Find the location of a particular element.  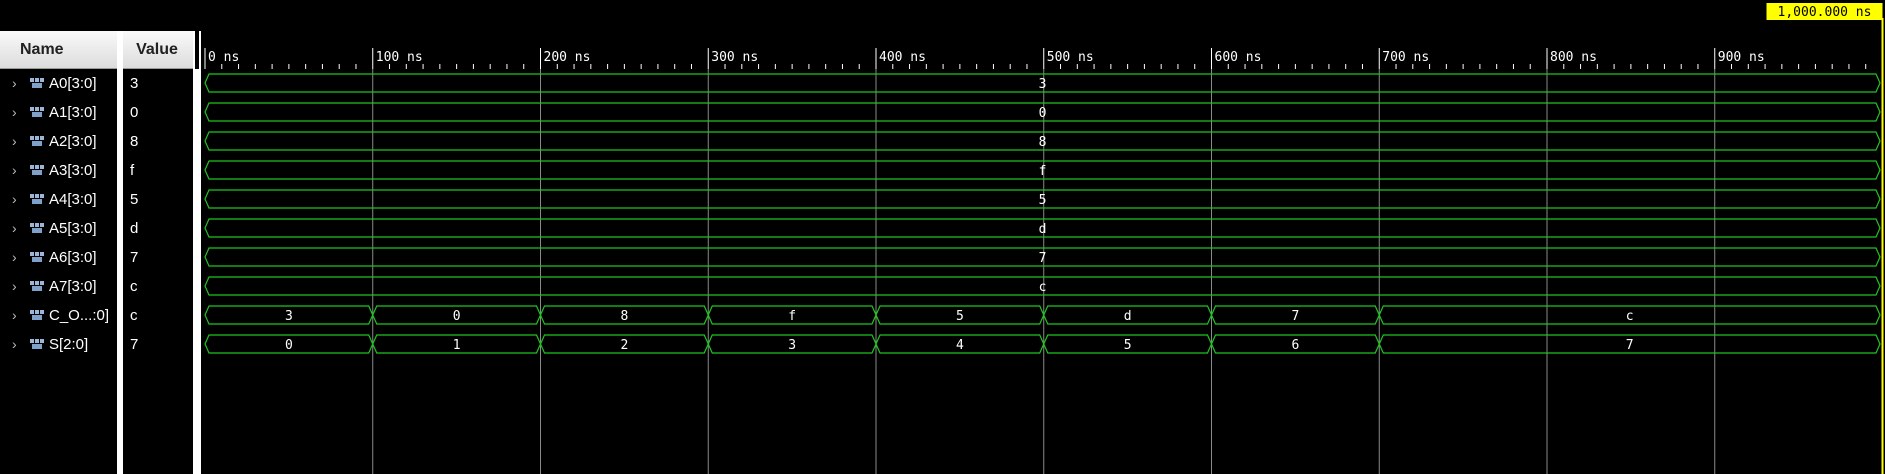

signal-name: C_O...:0] is located at coordinates (79, 315).